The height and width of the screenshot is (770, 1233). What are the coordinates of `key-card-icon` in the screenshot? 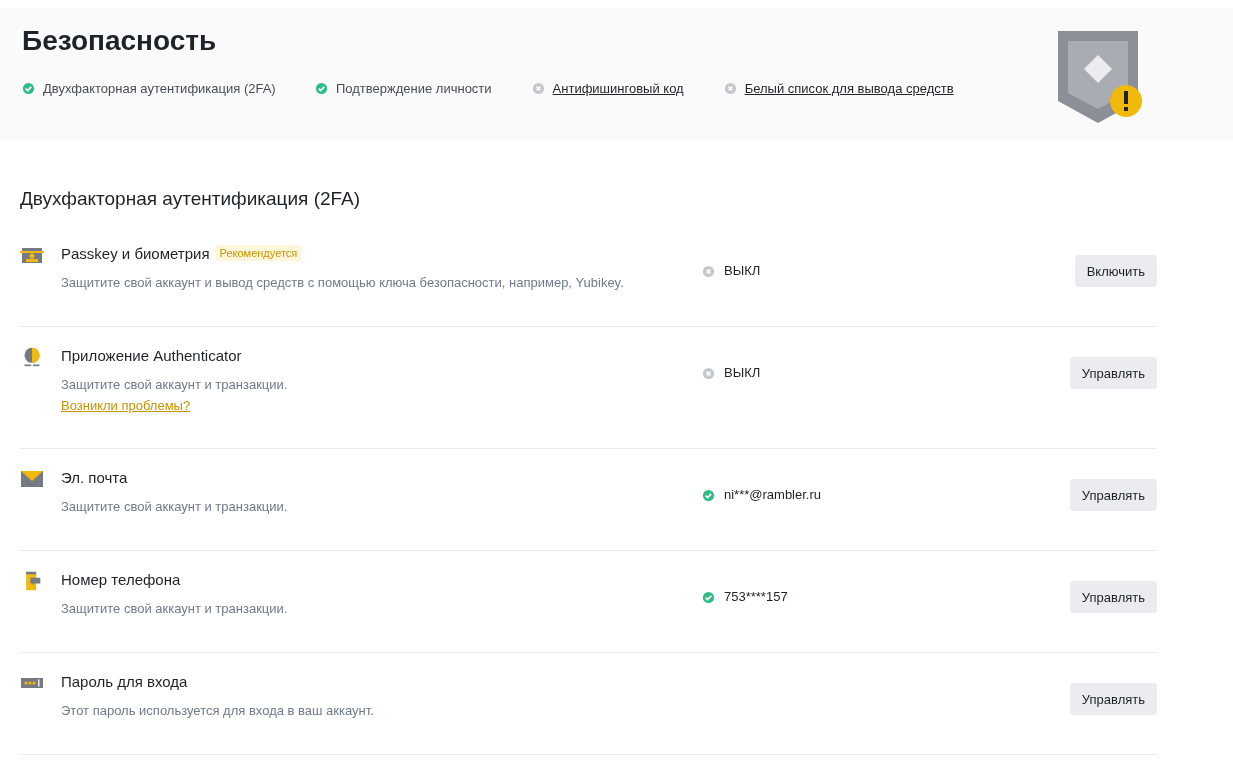 It's located at (32, 255).